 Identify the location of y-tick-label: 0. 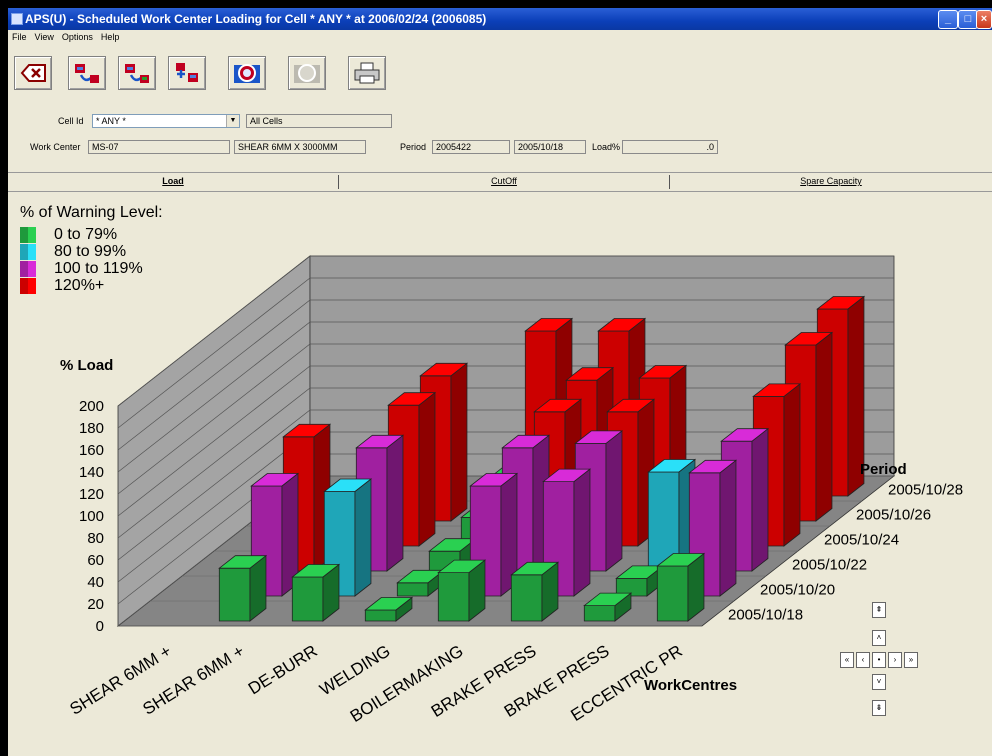
(100, 626).